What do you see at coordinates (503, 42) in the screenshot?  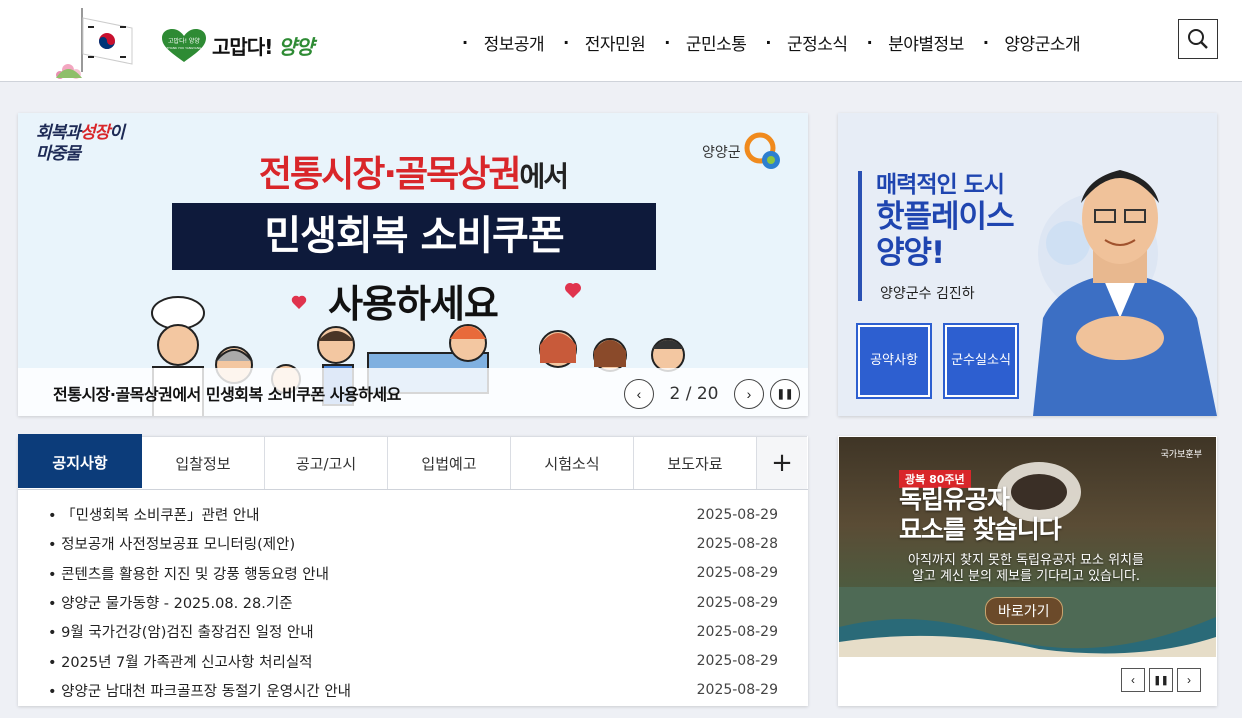 I see `nav-info-disclosure: 정보공개` at bounding box center [503, 42].